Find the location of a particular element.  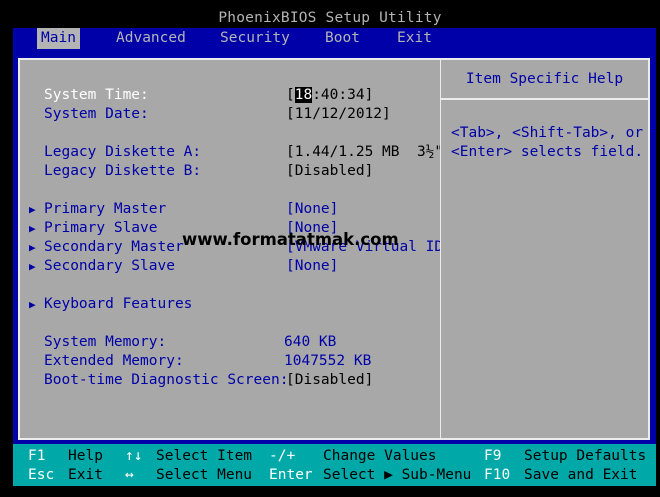

footer-enter: Enter is located at coordinates (291, 475).